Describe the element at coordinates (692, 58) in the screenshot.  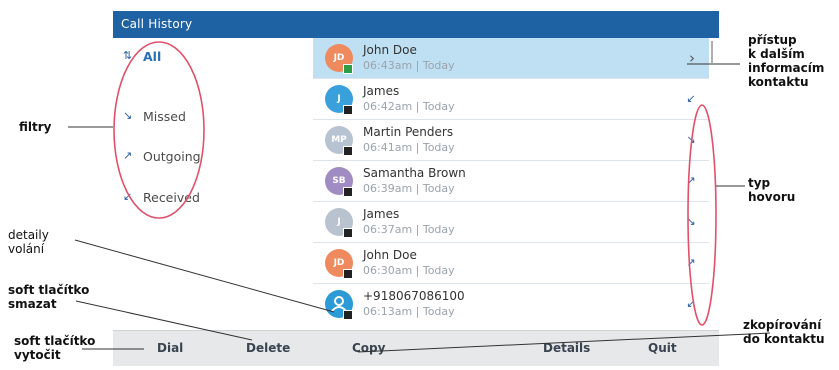
I see `chevron-right-icon: ›` at that location.